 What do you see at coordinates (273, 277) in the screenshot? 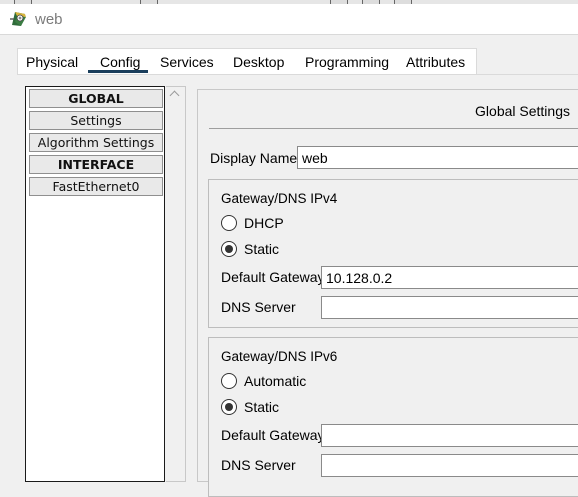
I see `ipv4-default-gateway-label: Default Gateway` at bounding box center [273, 277].